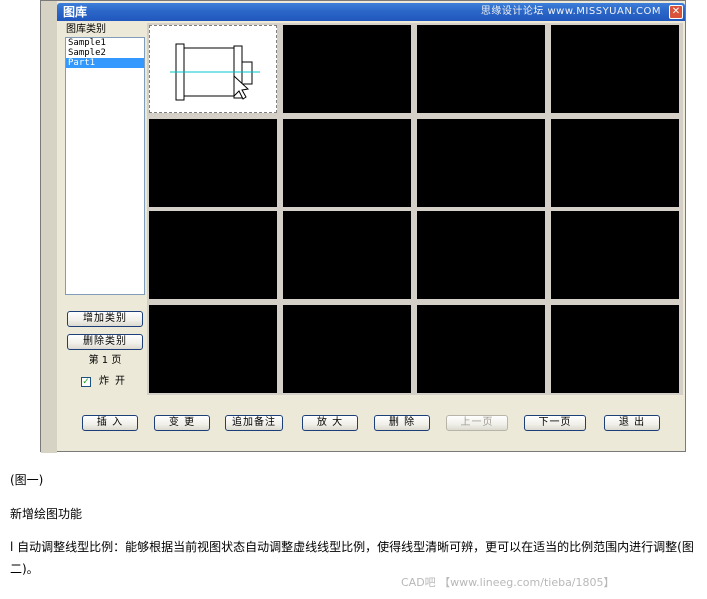  Describe the element at coordinates (402, 423) in the screenshot. I see `delete-button: 删 除` at that location.